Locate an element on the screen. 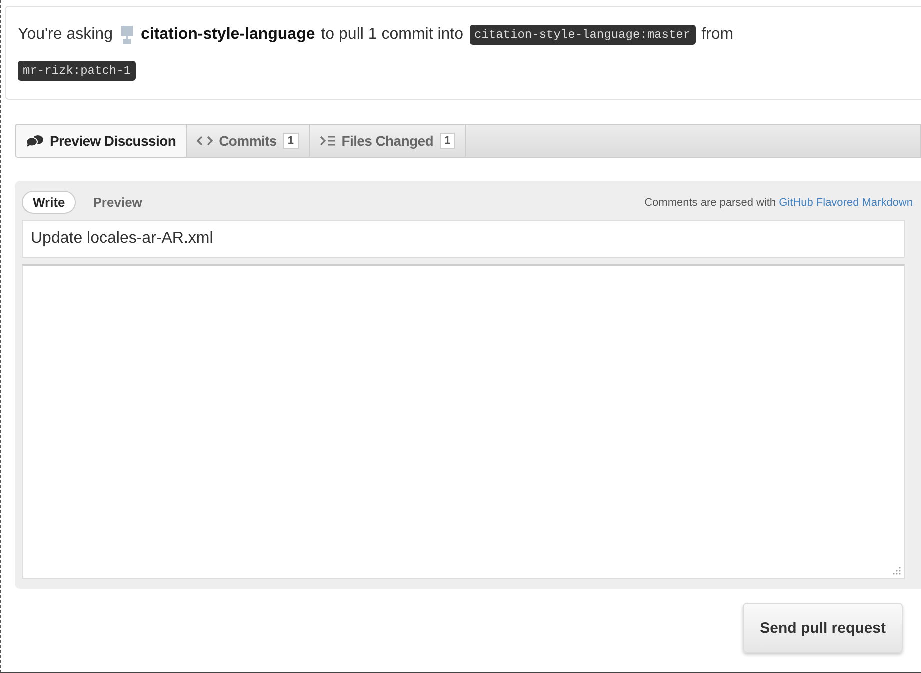 This screenshot has width=921, height=673. tab: Preview Discussion is located at coordinates (100, 141).